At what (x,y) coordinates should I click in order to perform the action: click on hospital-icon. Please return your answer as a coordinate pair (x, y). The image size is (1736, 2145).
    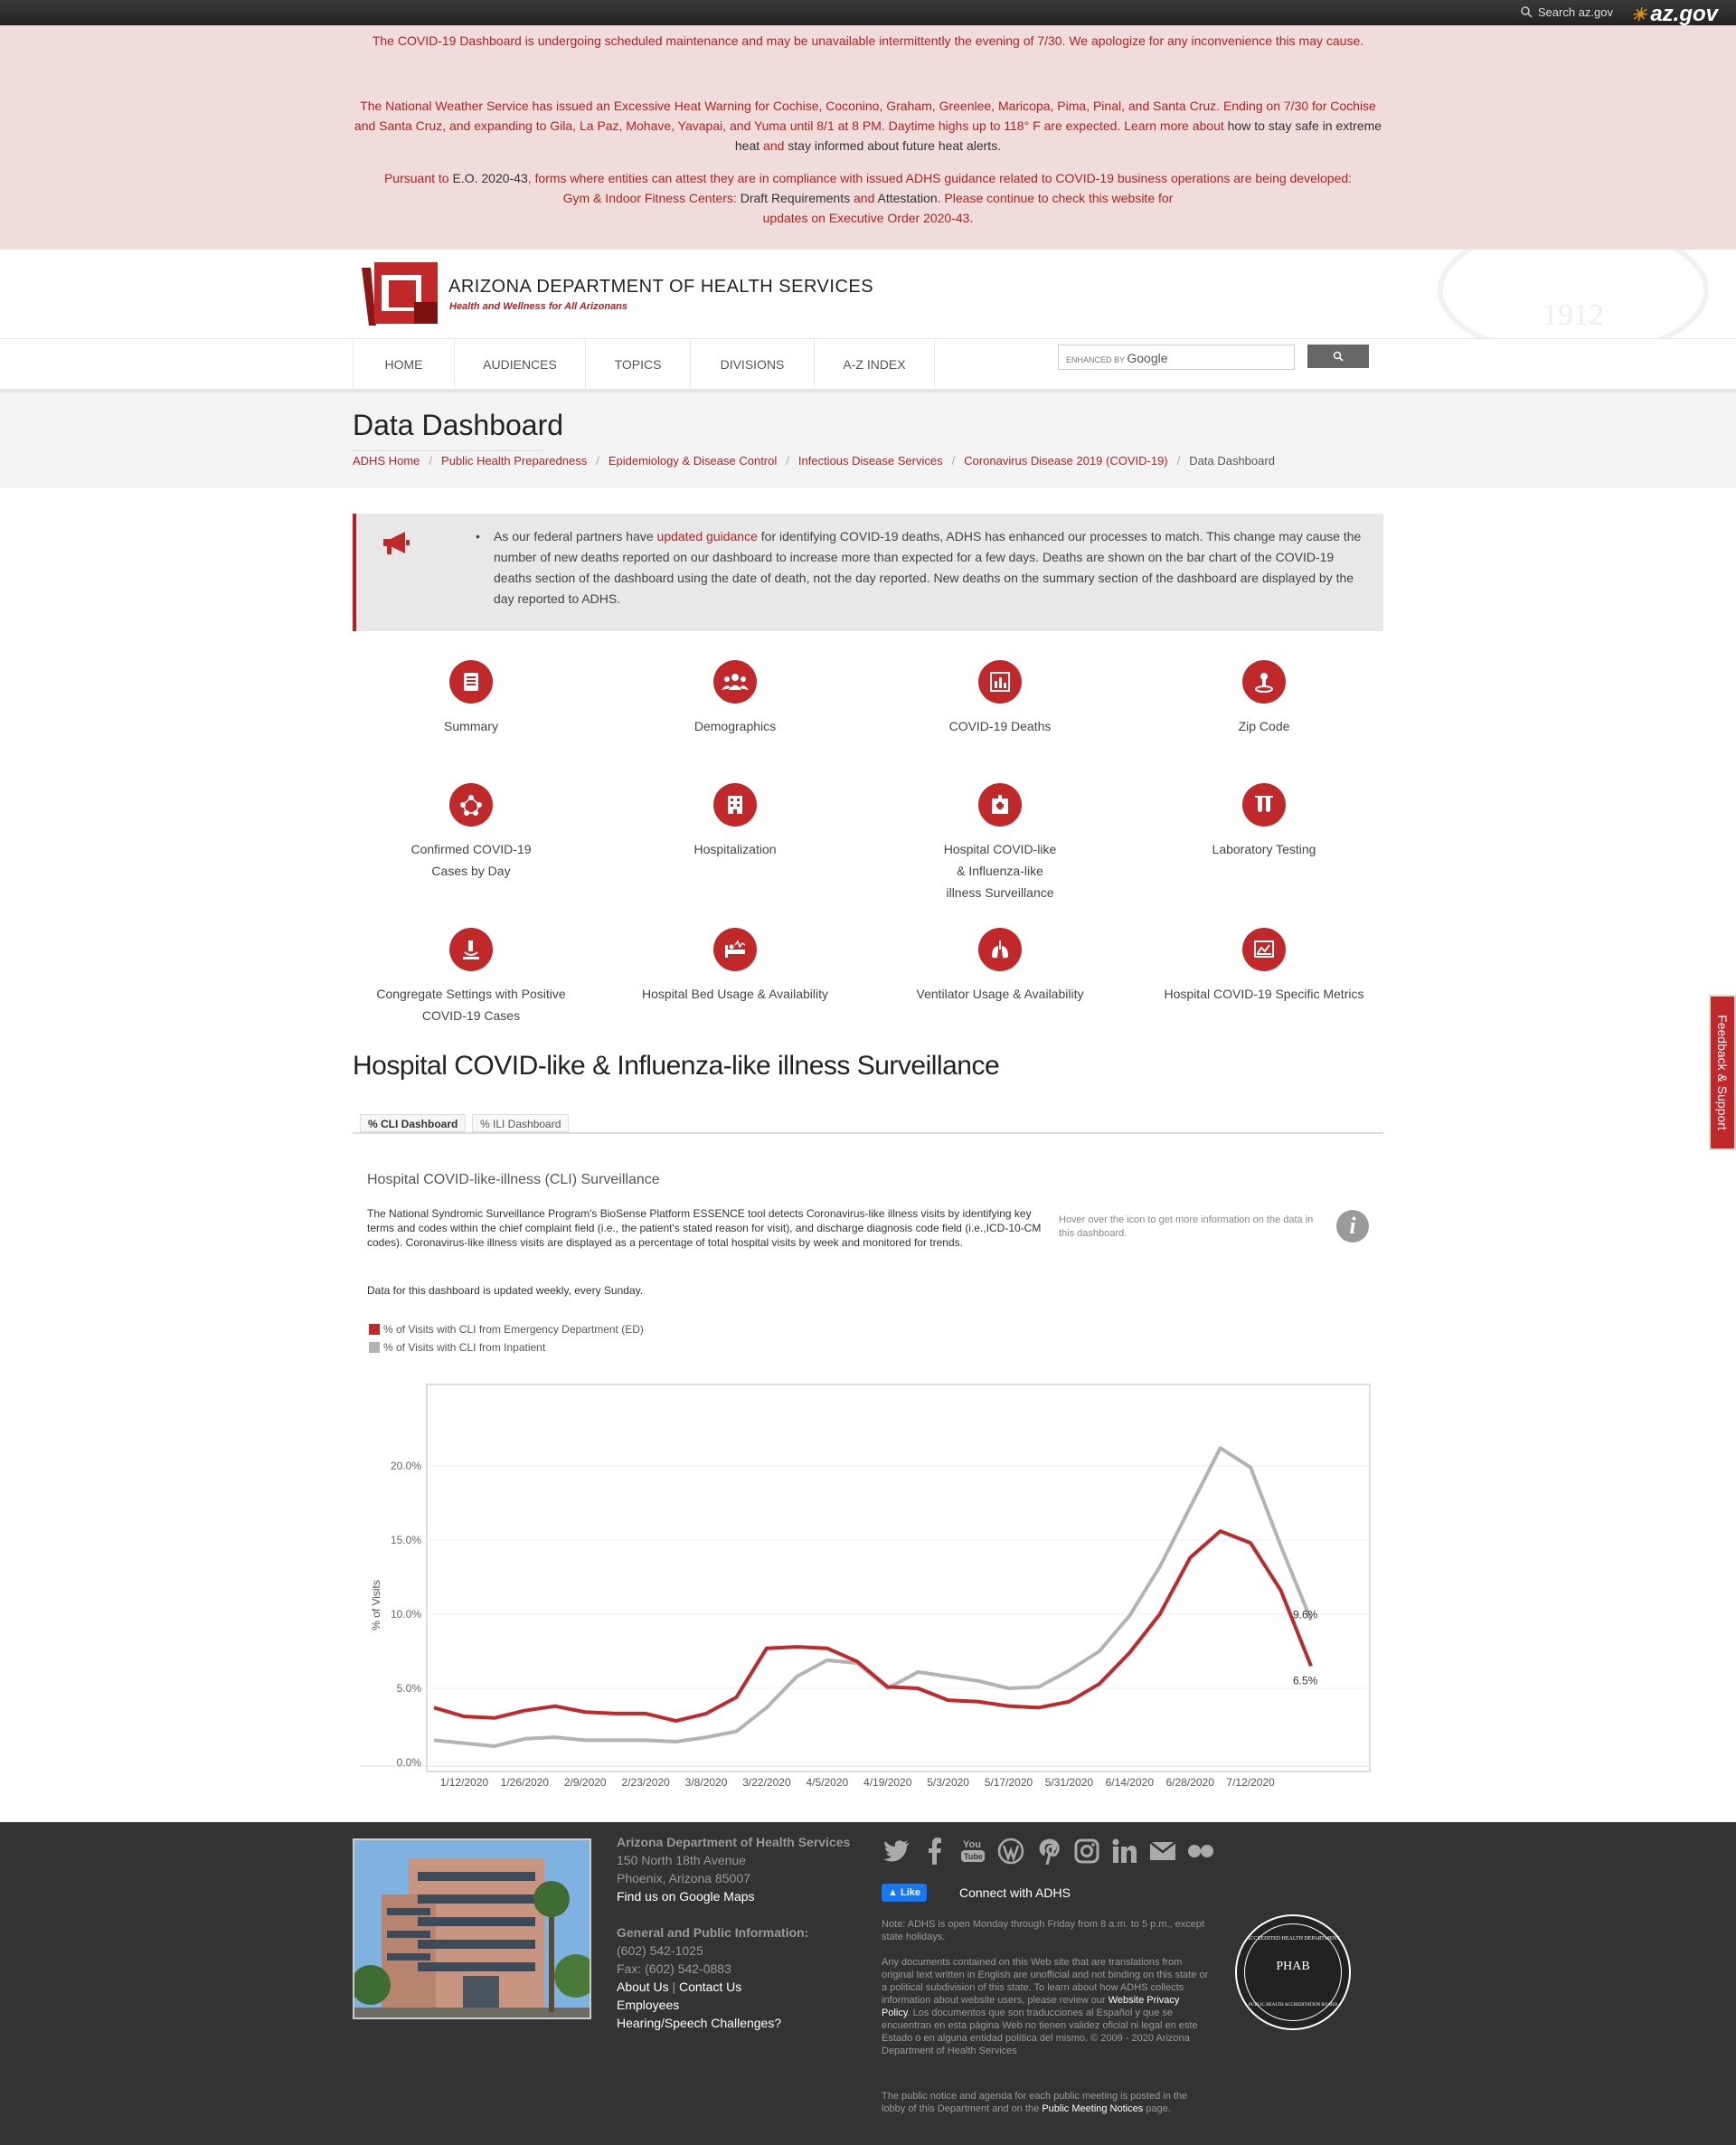
    Looking at the image, I should click on (1000, 805).